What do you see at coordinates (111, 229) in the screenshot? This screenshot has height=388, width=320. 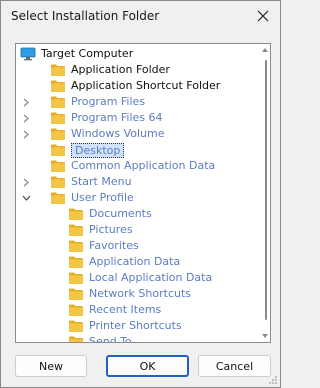 I see `tree-item-label: Pictures` at bounding box center [111, 229].